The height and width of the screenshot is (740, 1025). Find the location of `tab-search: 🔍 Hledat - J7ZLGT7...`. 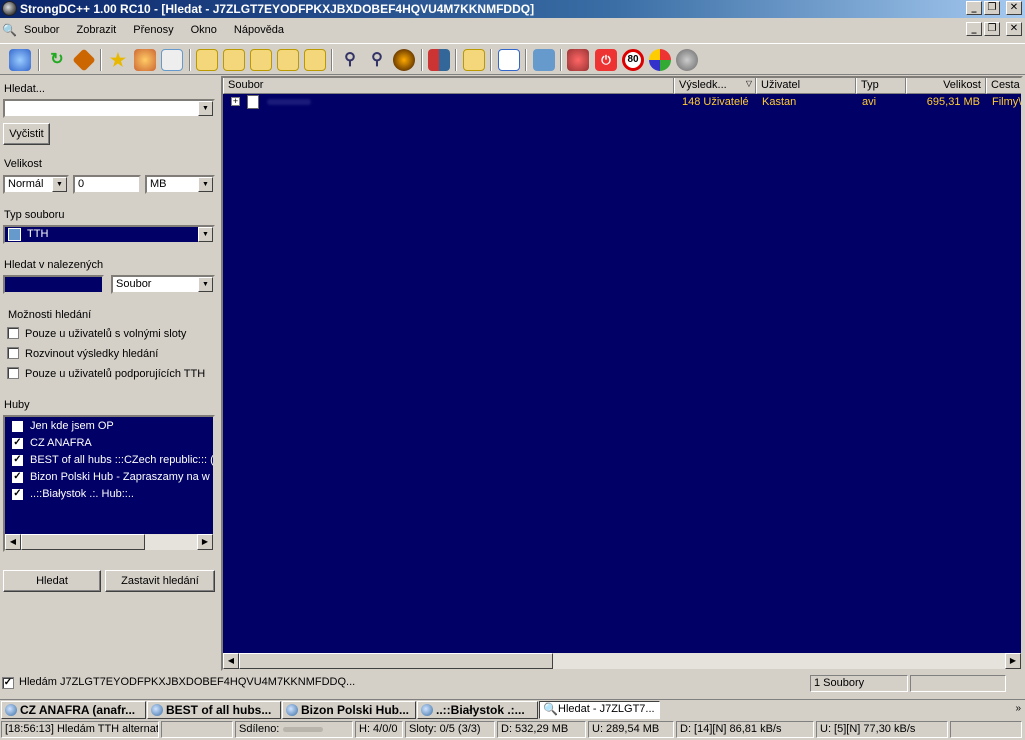

tab-search: 🔍 Hledat - J7ZLGT7... is located at coordinates (599, 710).